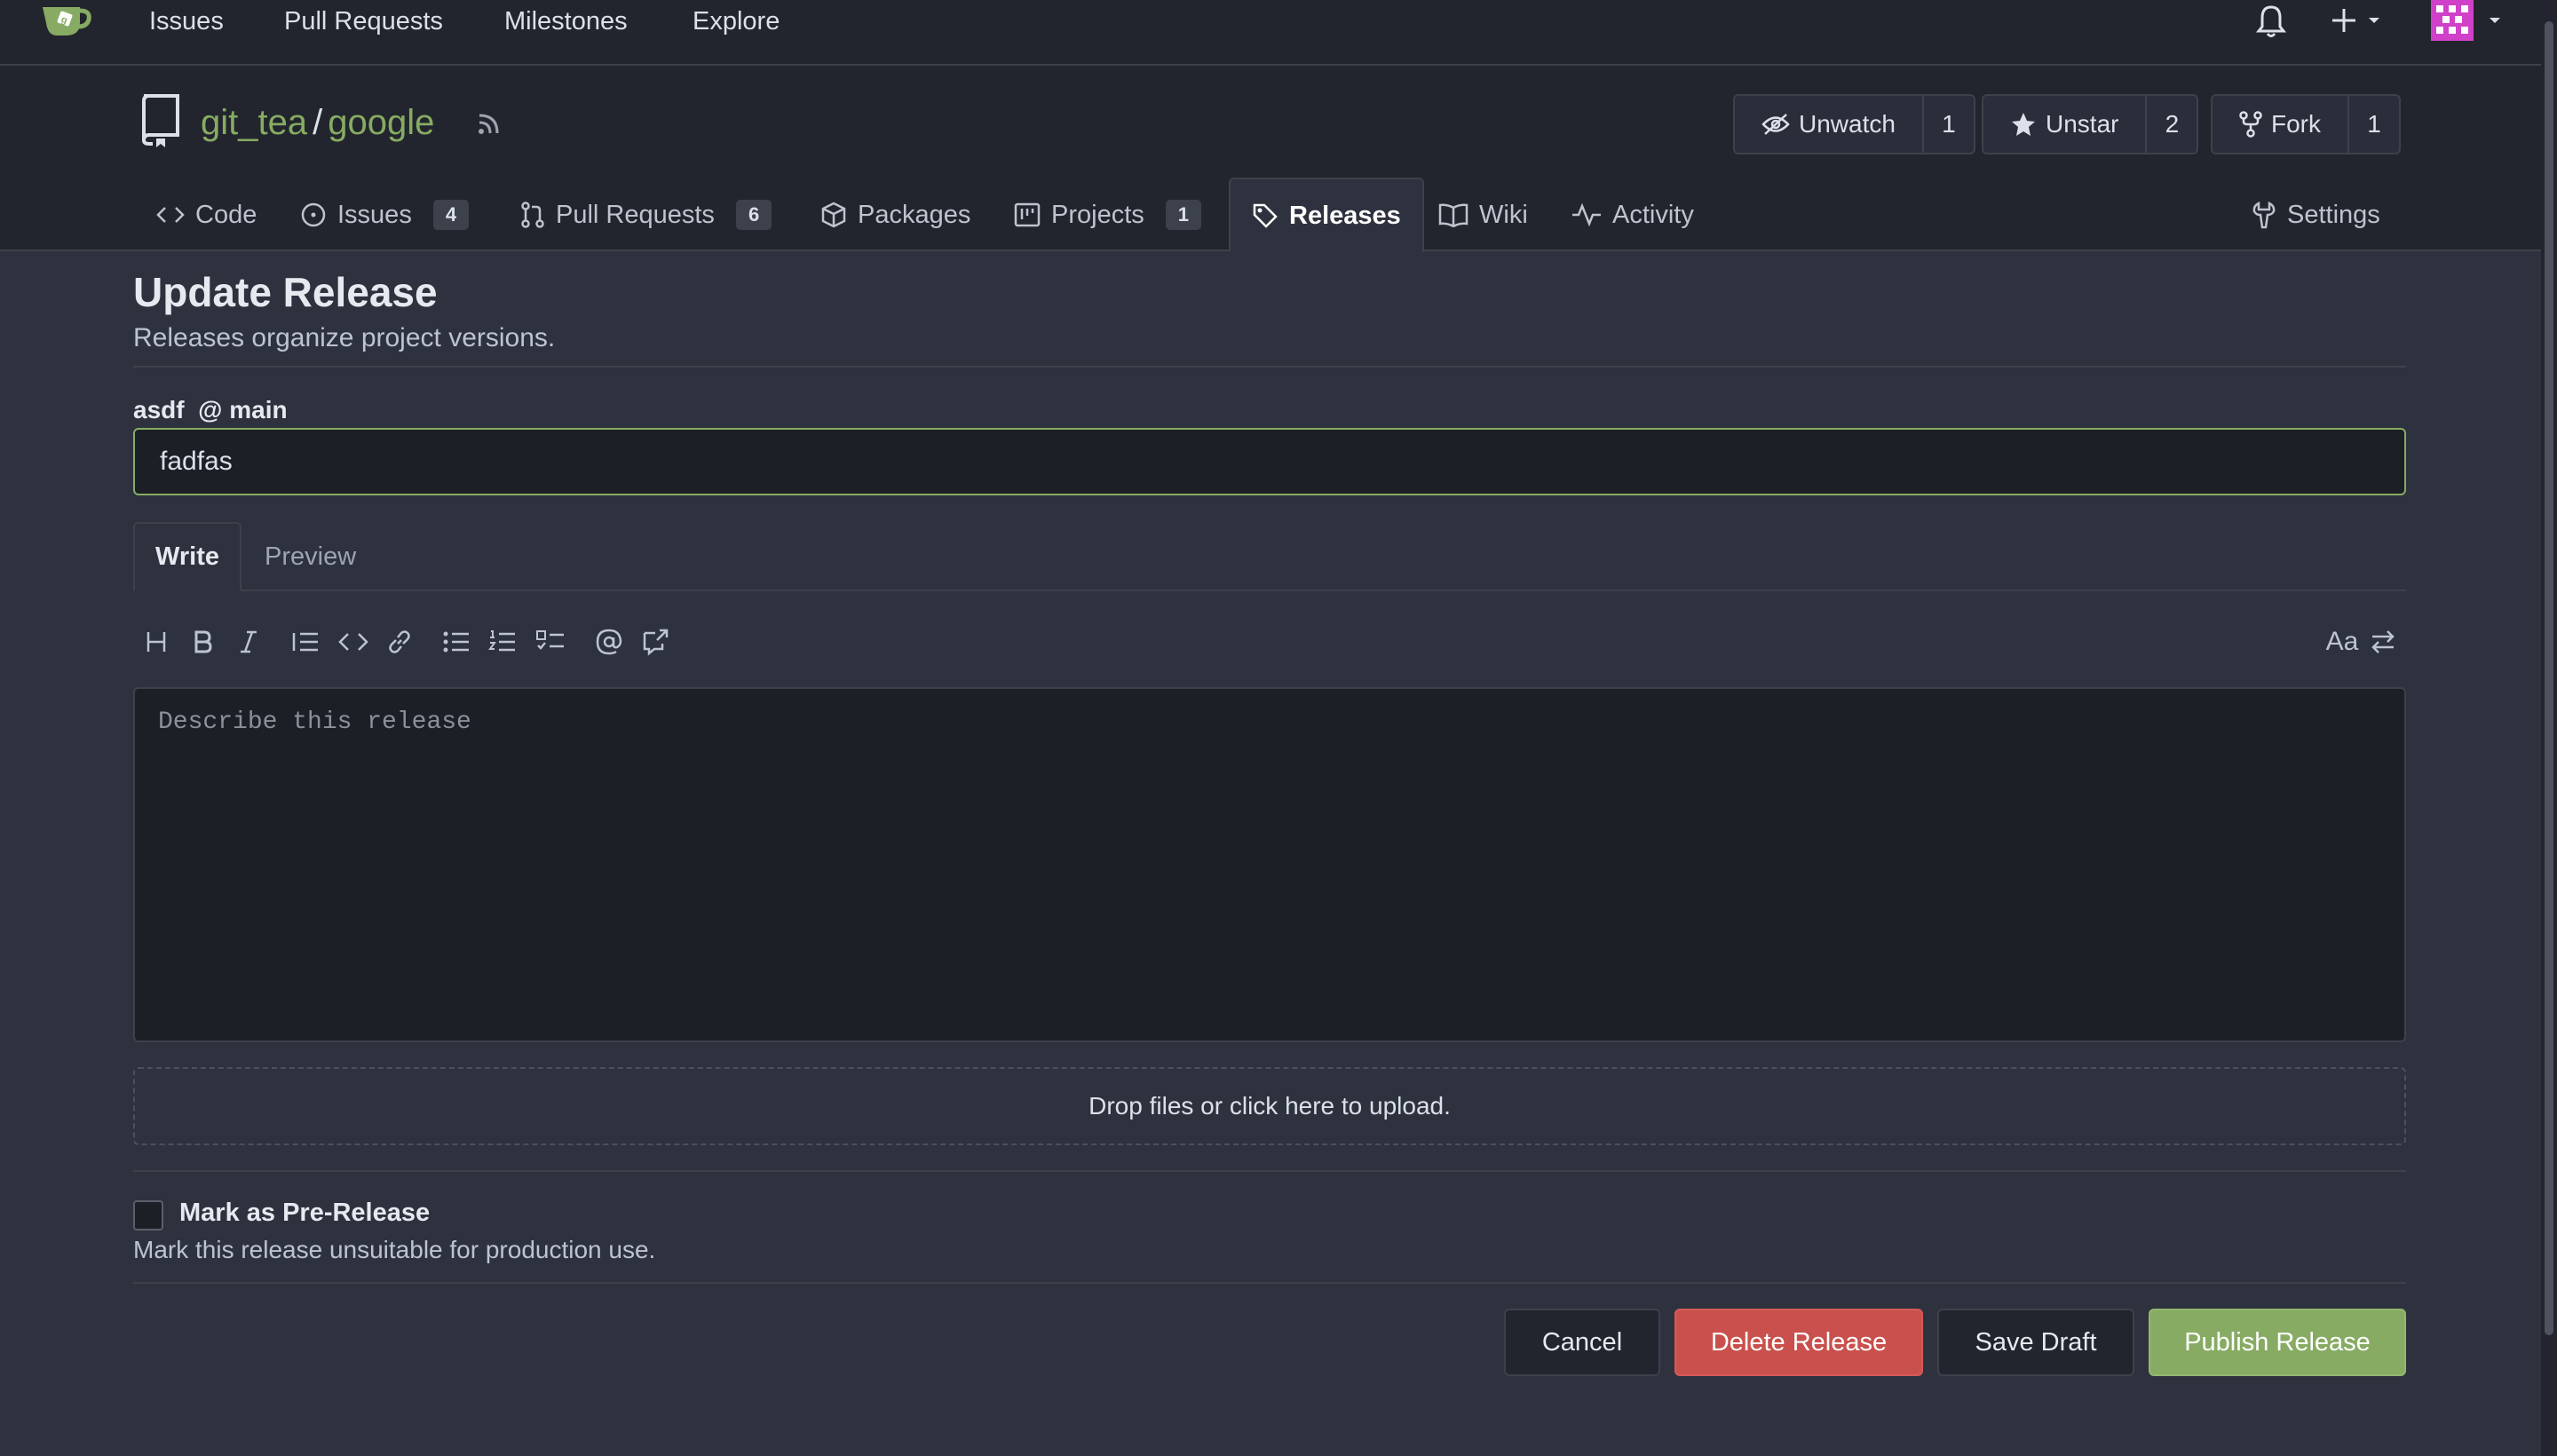 The image size is (2557, 1456). Describe the element at coordinates (313, 215) in the screenshot. I see `issue-icon` at that location.